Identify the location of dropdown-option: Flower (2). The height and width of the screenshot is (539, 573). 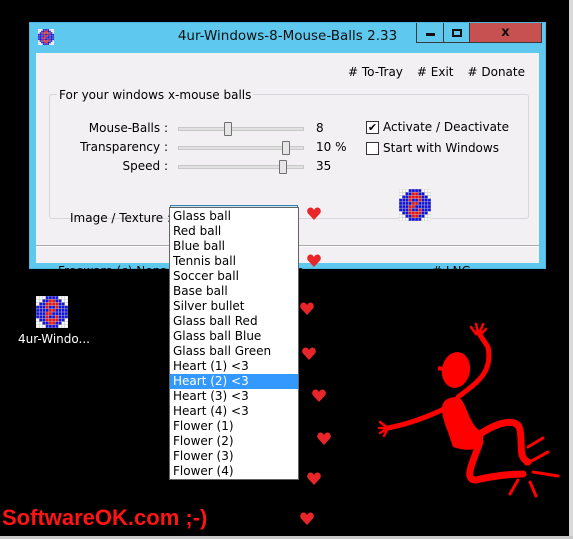
(234, 441).